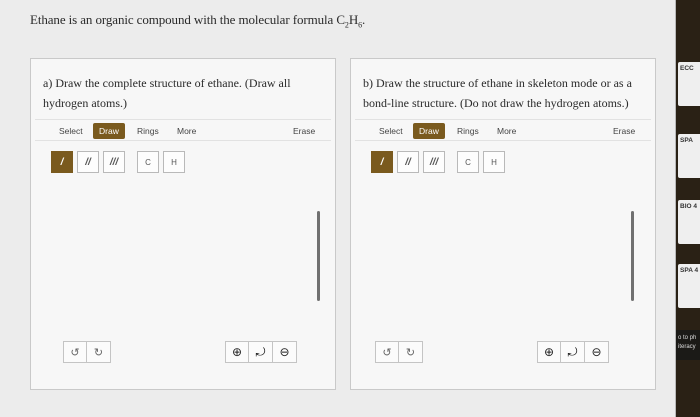 This screenshot has height=417, width=700. What do you see at coordinates (364, 19) in the screenshot?
I see `question-period: .` at bounding box center [364, 19].